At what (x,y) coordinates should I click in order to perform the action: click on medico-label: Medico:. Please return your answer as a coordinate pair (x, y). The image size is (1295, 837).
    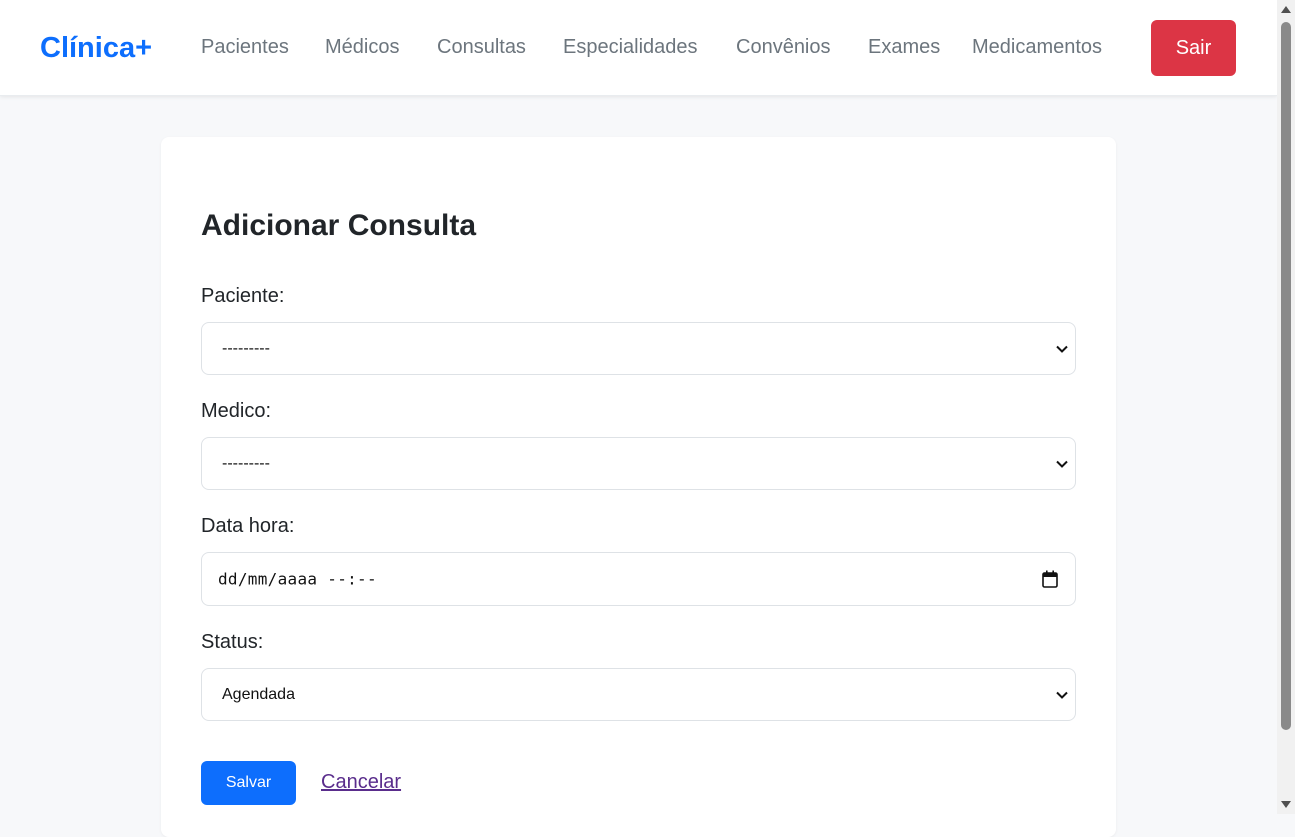
    Looking at the image, I should click on (236, 411).